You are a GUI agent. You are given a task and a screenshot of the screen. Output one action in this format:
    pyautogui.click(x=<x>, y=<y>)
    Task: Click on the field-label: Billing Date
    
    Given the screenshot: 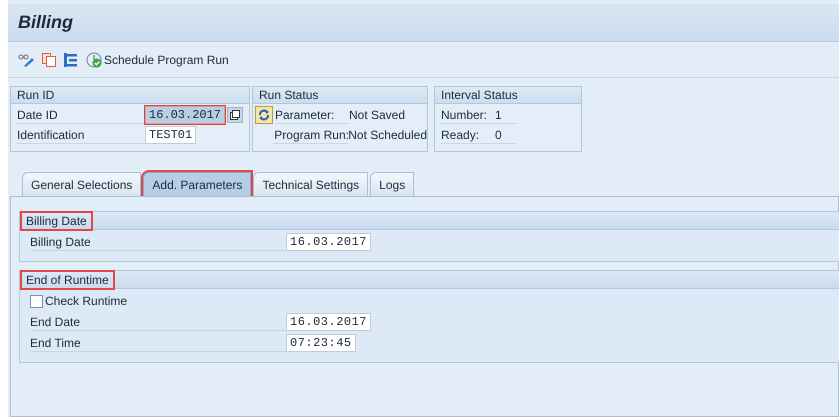 What is the action you would take?
    pyautogui.click(x=158, y=242)
    